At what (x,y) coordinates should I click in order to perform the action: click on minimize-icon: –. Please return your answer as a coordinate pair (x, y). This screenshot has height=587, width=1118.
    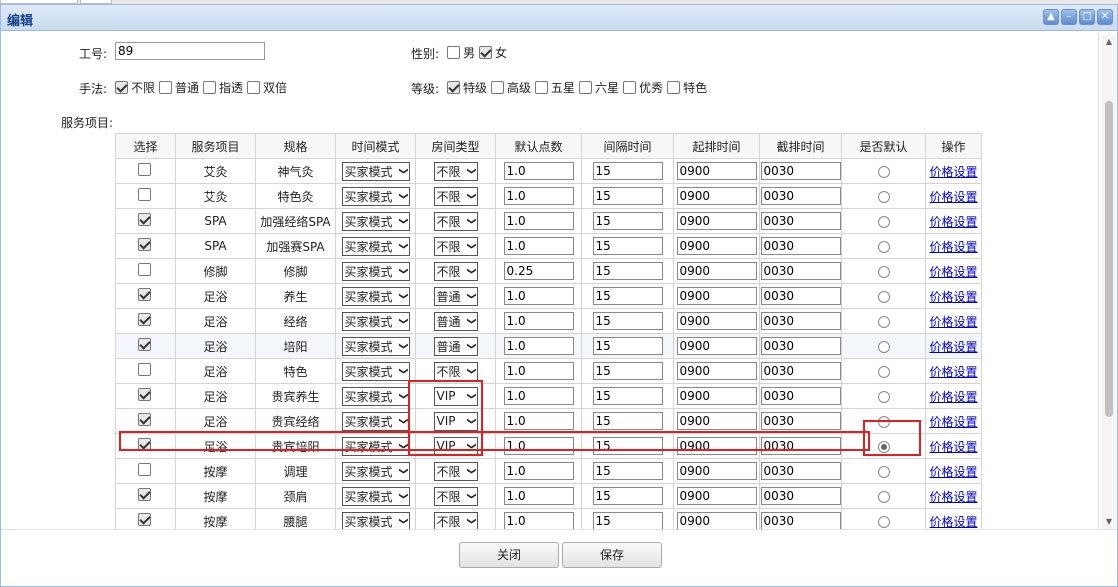
    Looking at the image, I should click on (1069, 17).